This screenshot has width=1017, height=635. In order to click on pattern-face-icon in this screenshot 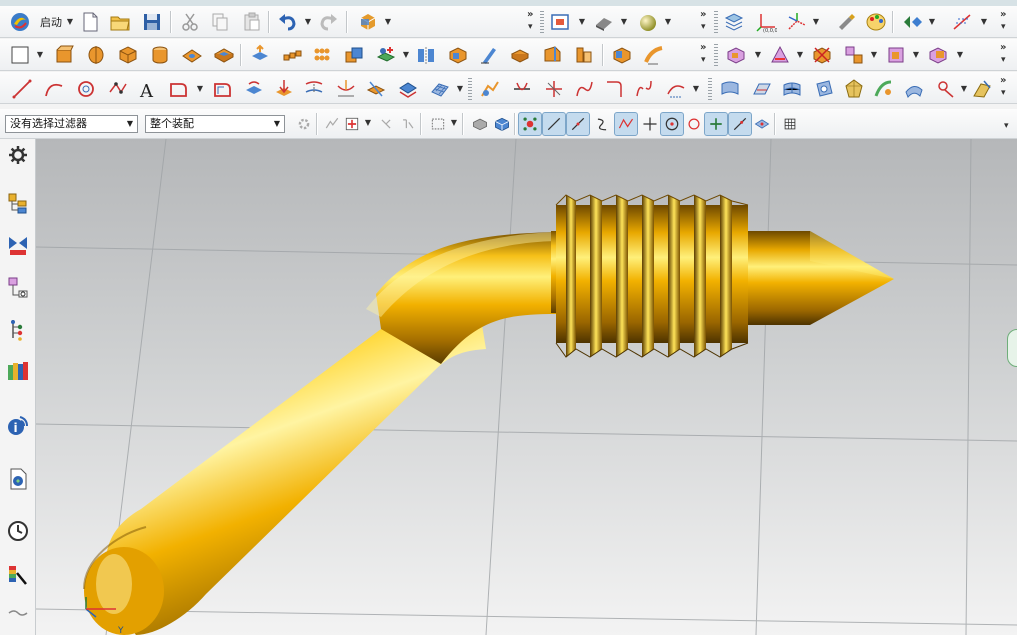, I will do `click(322, 55)`.